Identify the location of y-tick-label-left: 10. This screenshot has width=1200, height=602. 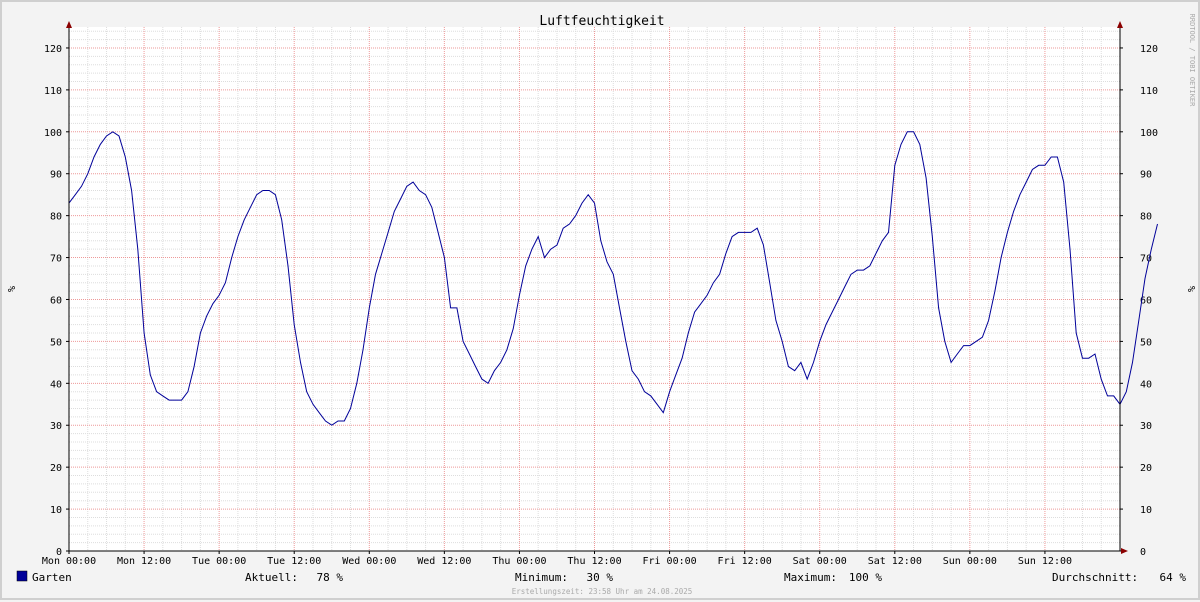
(56, 510).